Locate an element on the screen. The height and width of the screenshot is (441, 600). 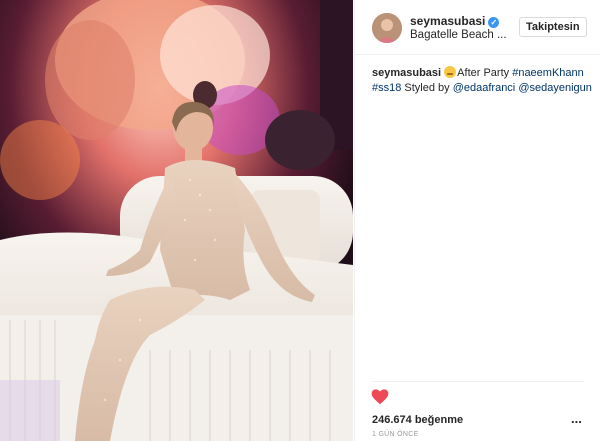
heart-icon is located at coordinates (380, 397).